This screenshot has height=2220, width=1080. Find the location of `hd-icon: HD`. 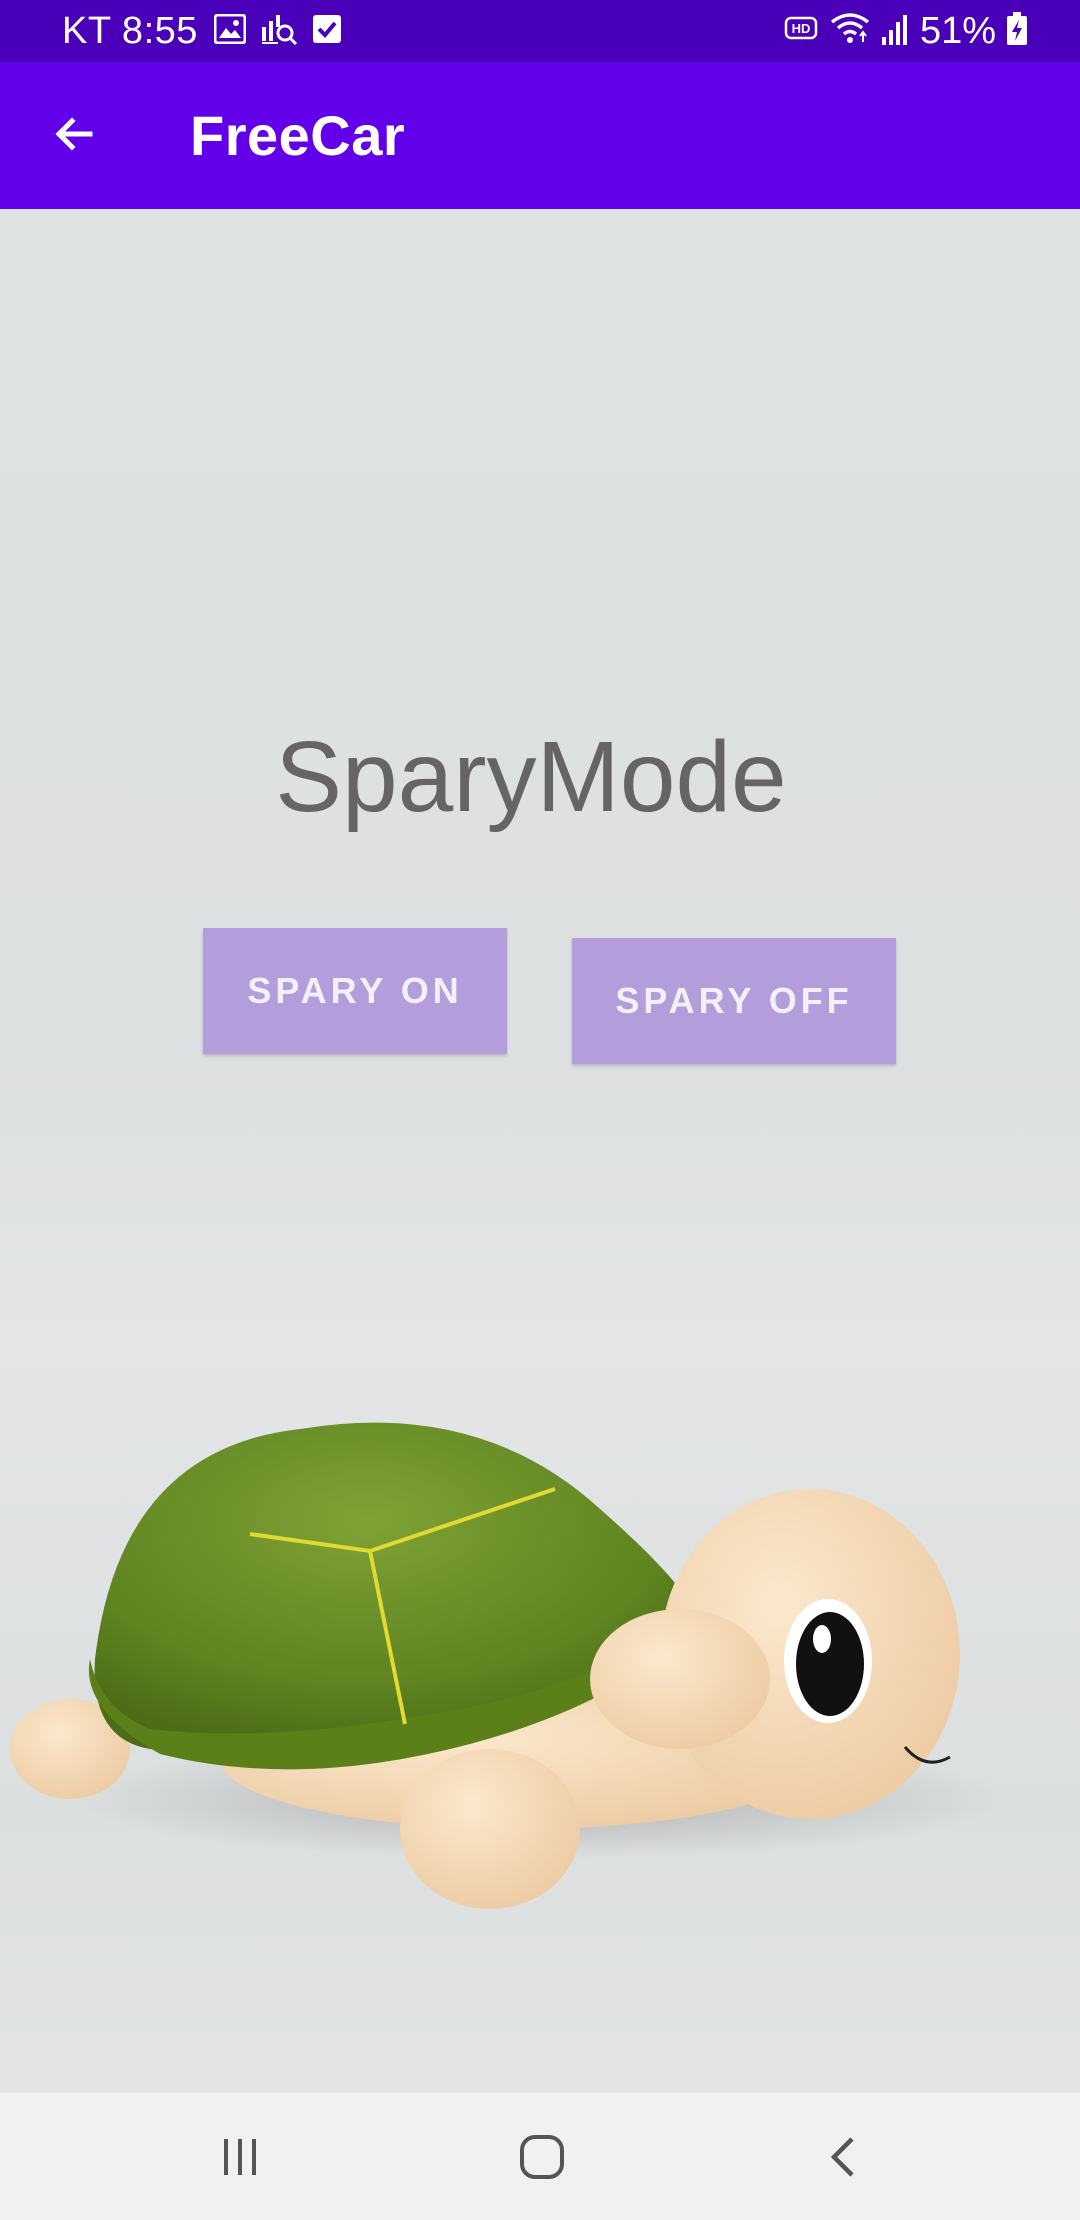

hd-icon: HD is located at coordinates (802, 31).